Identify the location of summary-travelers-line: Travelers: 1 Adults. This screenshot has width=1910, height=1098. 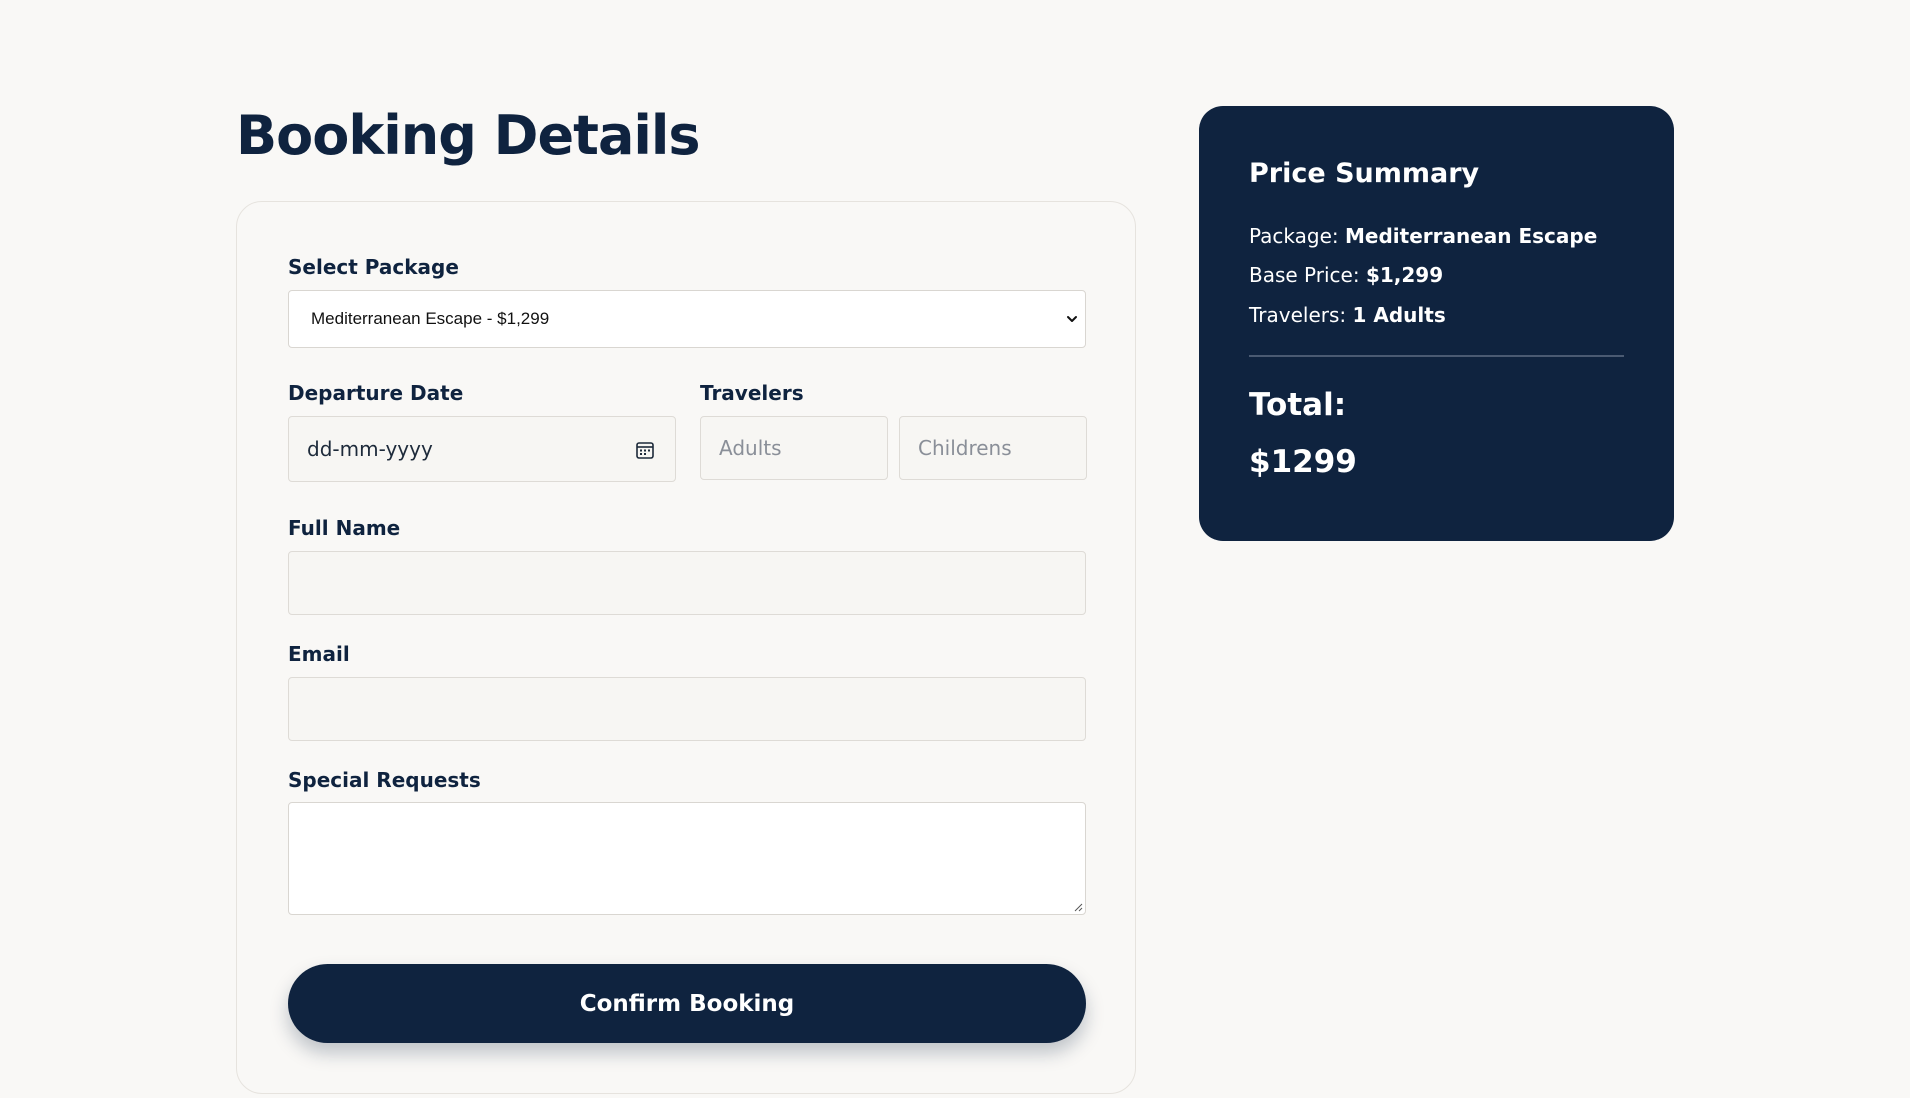
(1347, 315).